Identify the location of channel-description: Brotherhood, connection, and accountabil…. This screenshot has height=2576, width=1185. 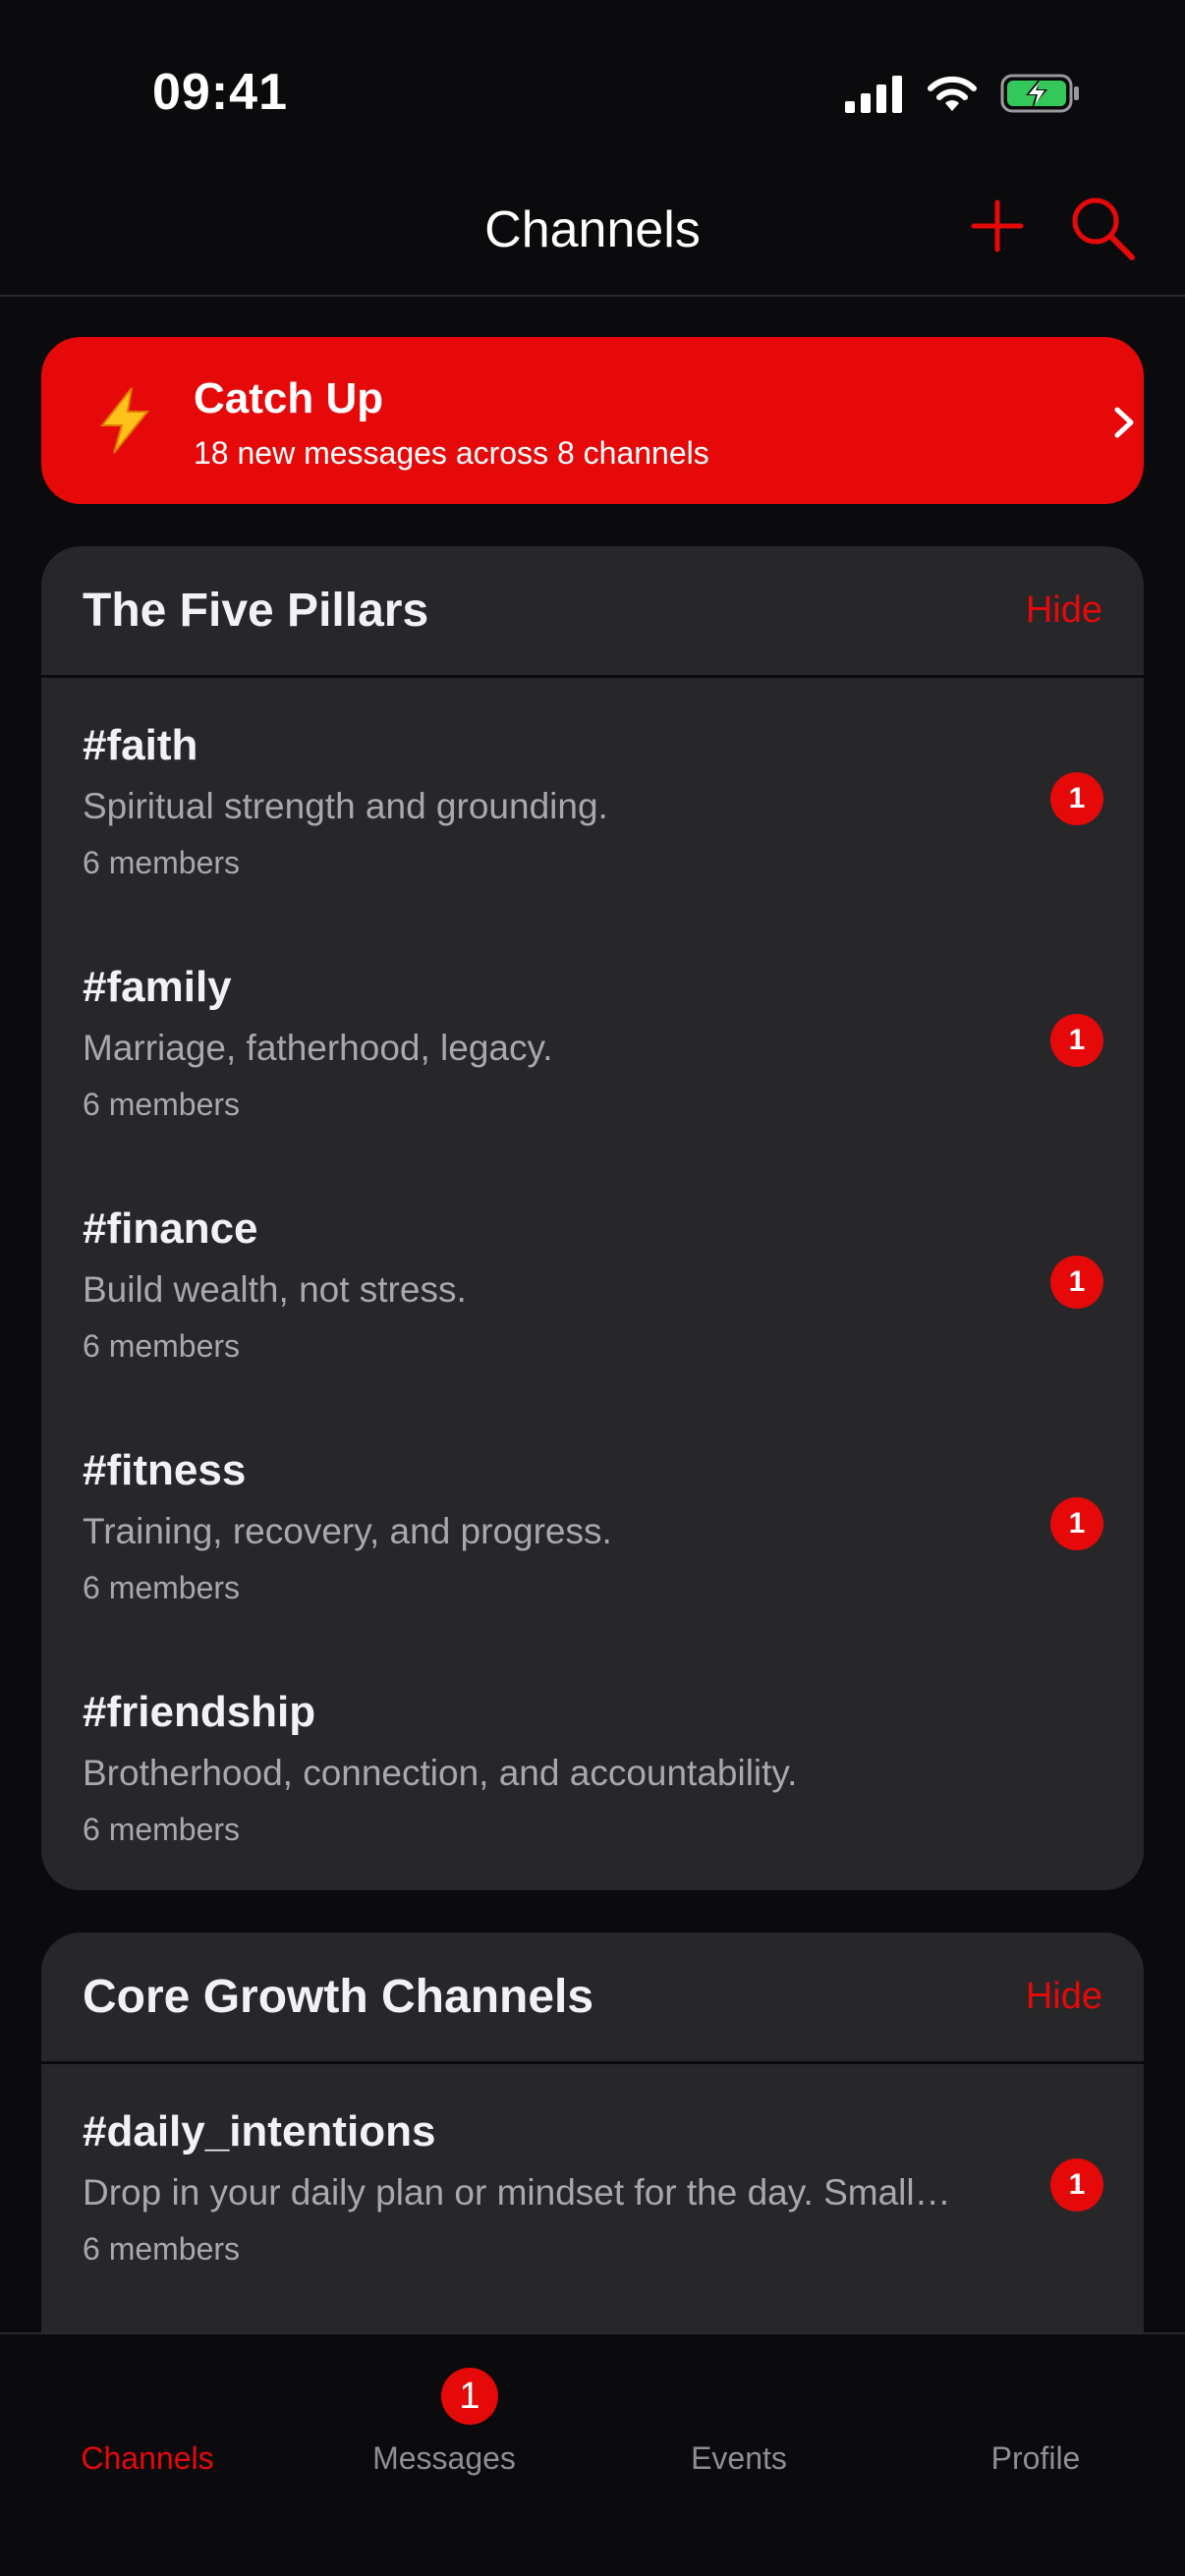
(441, 1773).